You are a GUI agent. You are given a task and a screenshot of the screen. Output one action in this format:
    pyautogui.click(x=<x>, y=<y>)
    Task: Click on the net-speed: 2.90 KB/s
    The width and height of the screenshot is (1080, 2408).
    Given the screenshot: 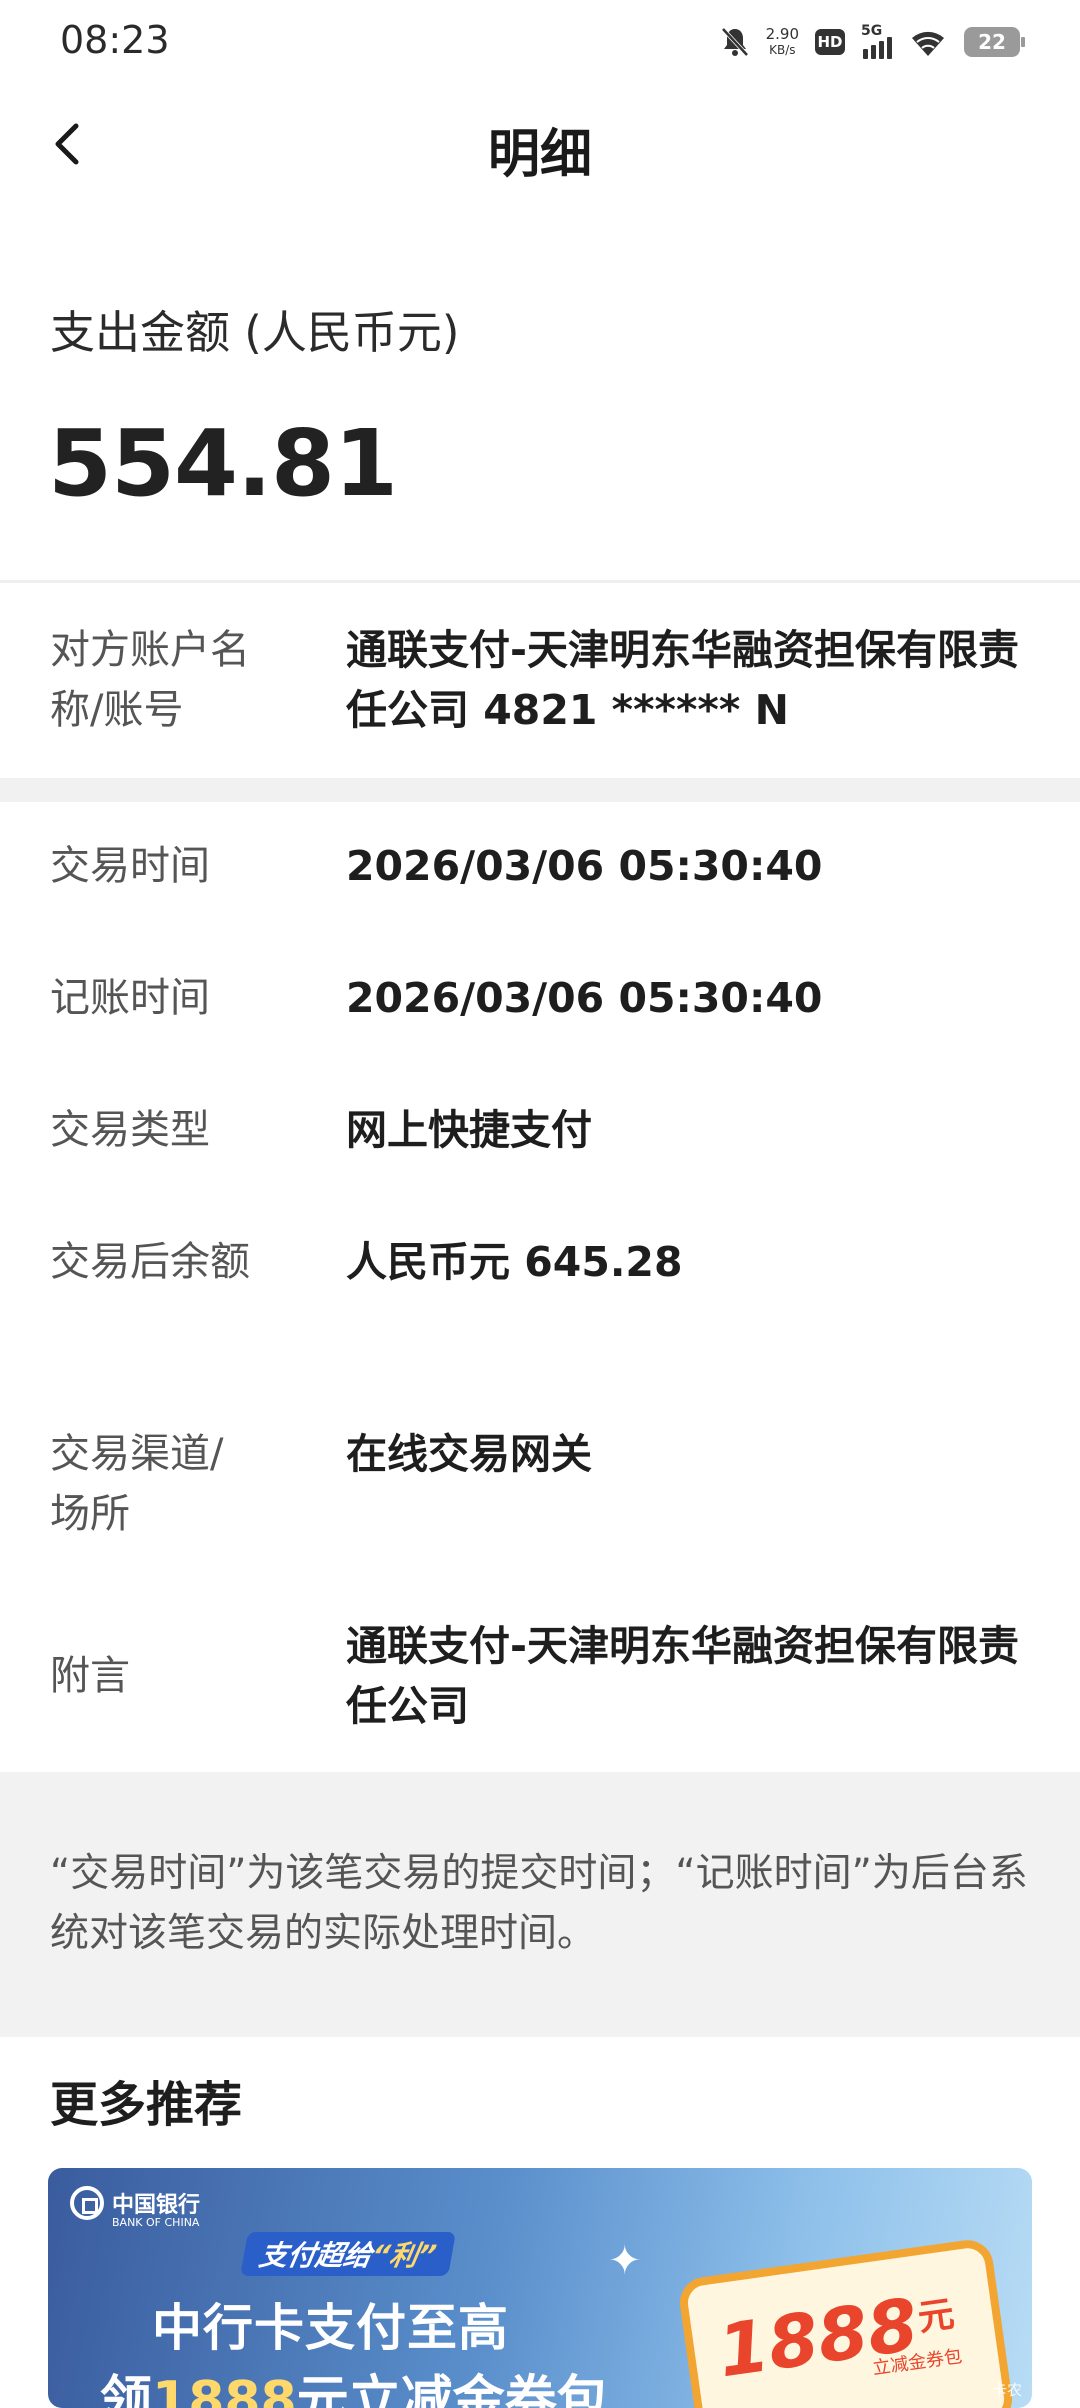 What is the action you would take?
    pyautogui.click(x=782, y=42)
    